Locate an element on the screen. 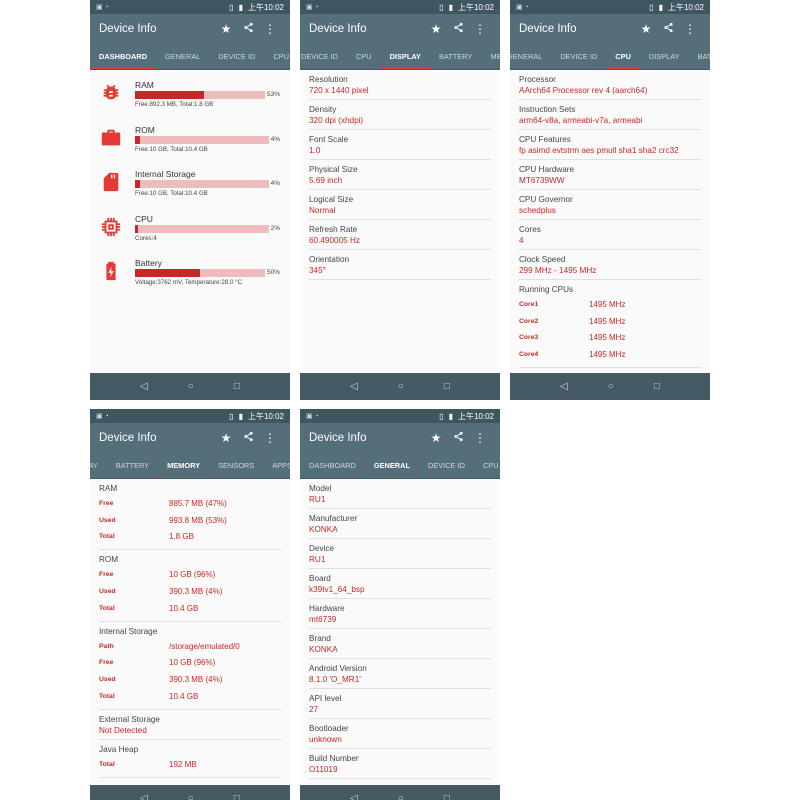  info-value: Not Detected is located at coordinates (123, 730).